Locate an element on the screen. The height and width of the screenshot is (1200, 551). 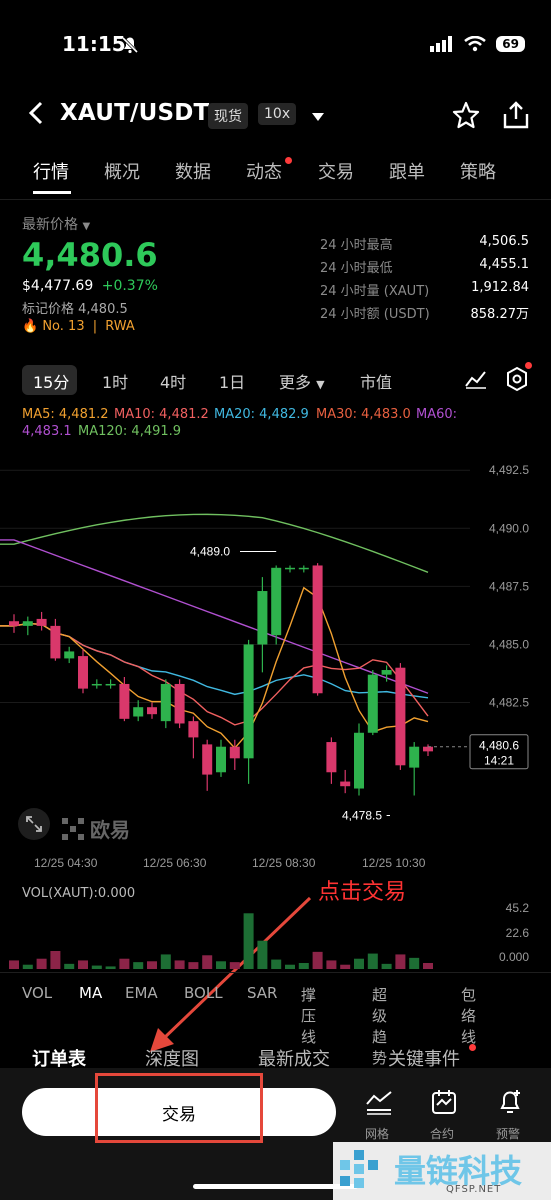
alert-label: 预警 is located at coordinates (508, 1134).